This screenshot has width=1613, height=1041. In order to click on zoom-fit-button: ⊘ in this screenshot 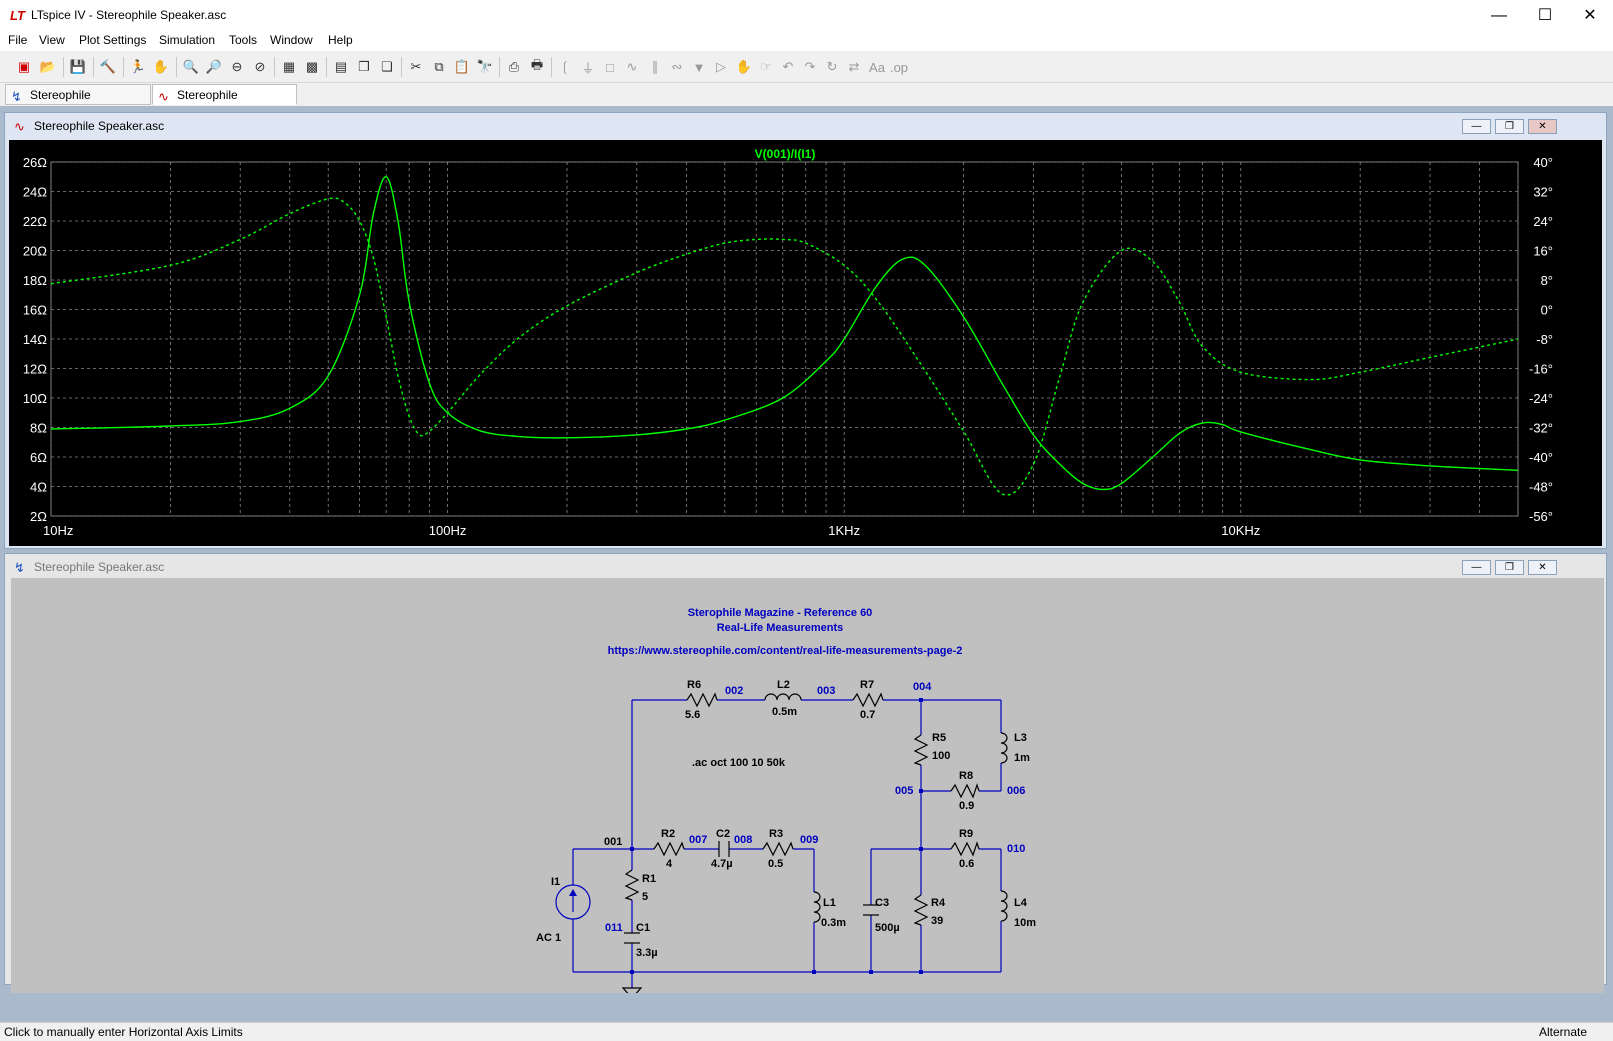, I will do `click(260, 67)`.